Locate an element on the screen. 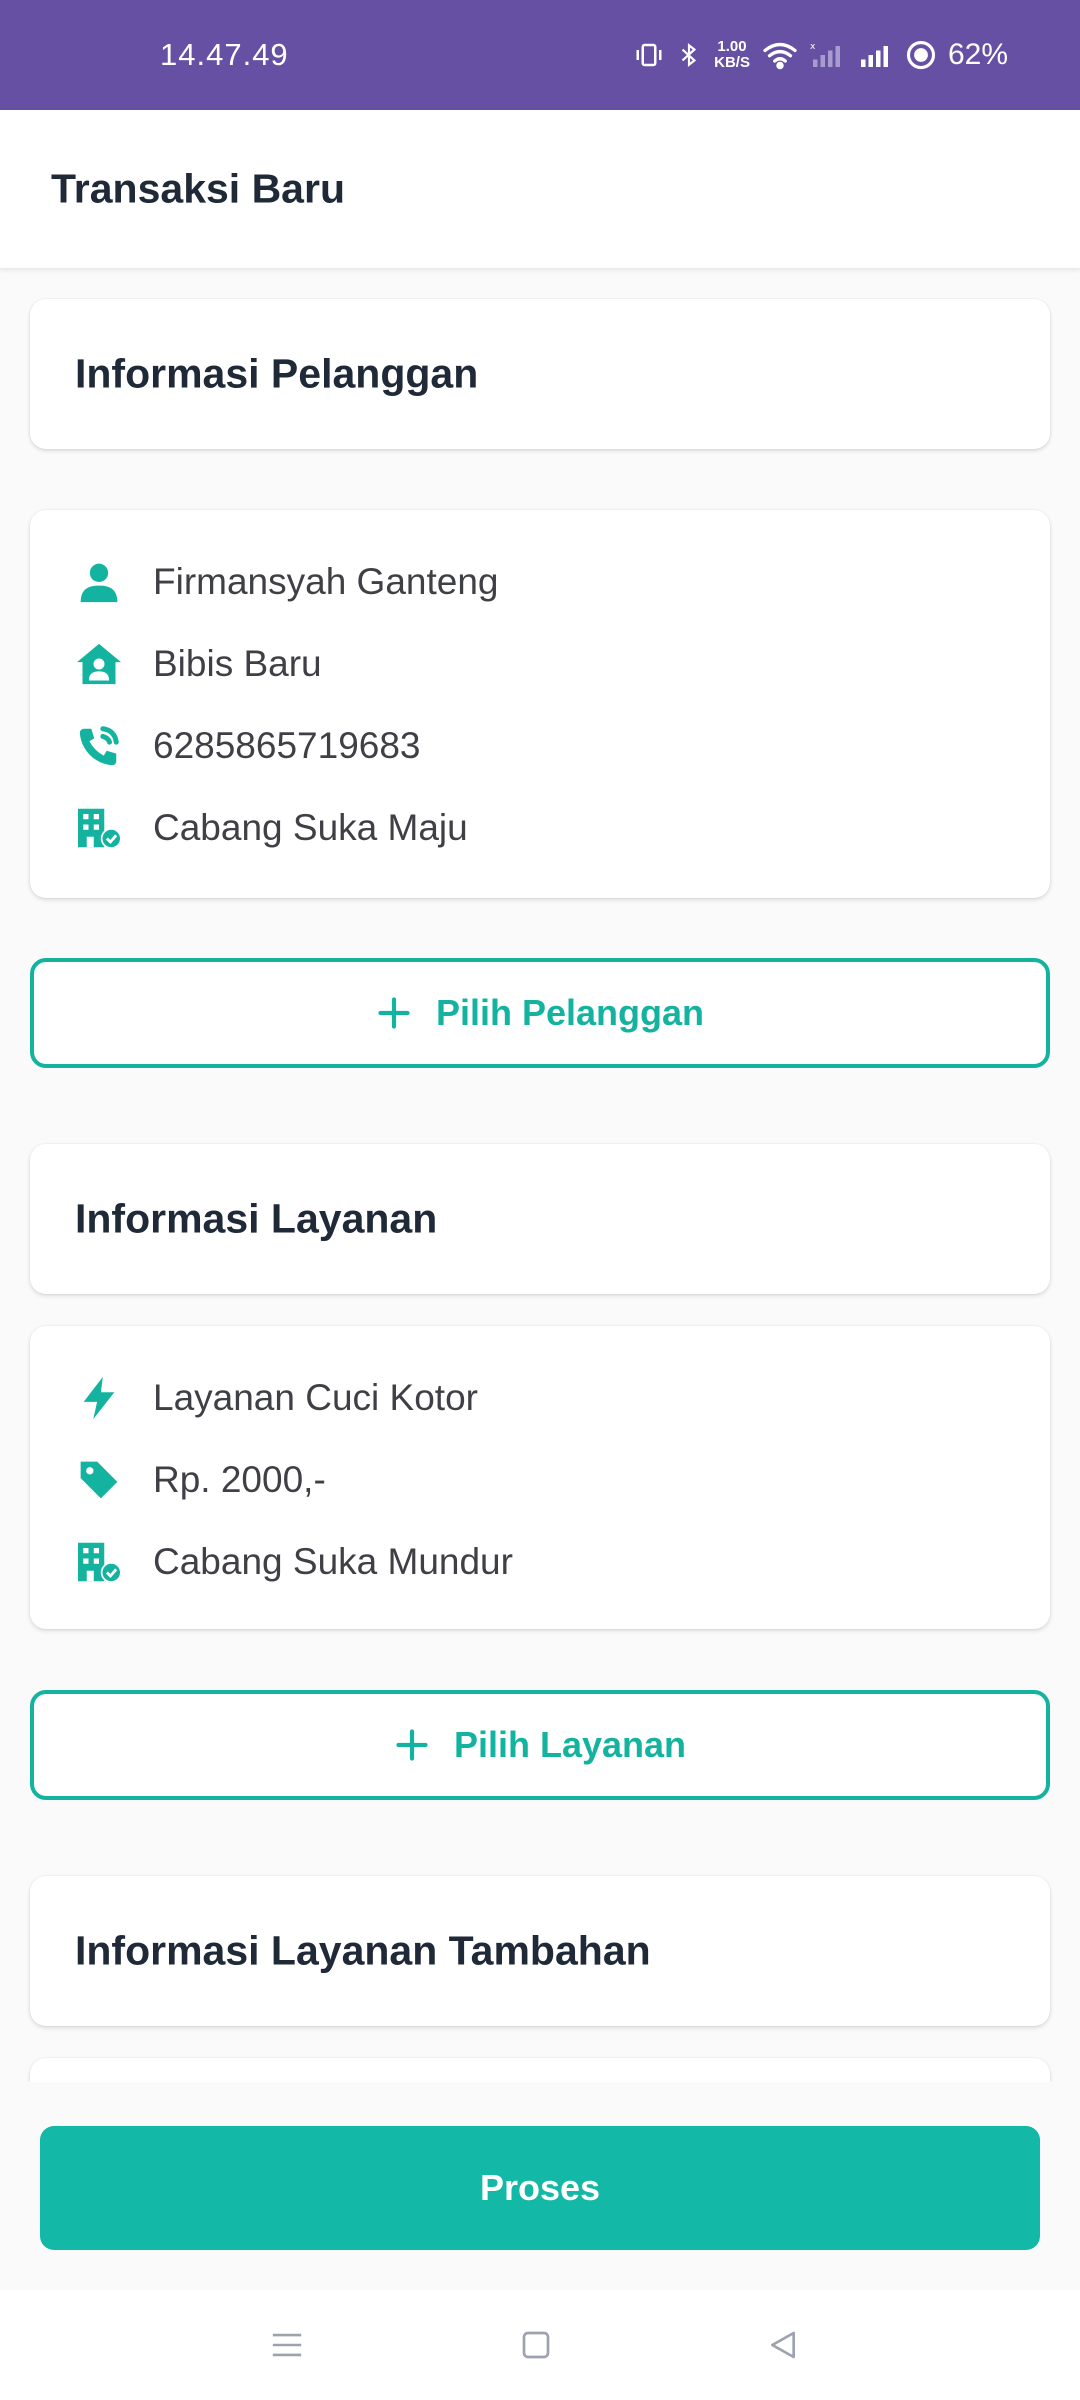 Image resolution: width=1080 pixels, height=2400 pixels. service-name: Layanan Cuci Kotor is located at coordinates (315, 1397).